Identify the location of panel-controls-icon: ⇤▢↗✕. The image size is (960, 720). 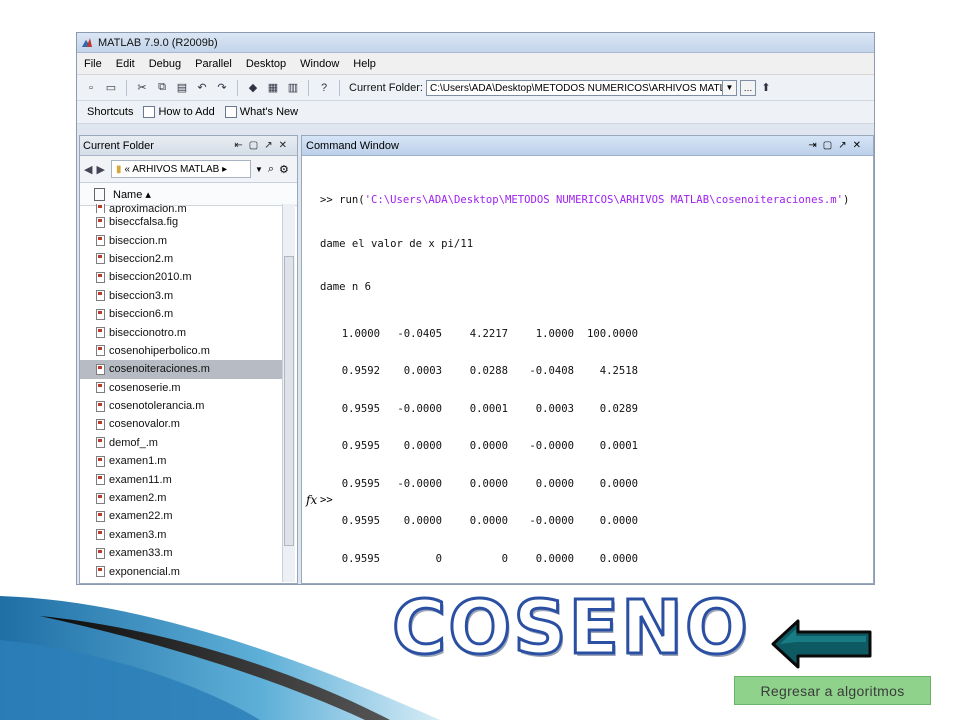
(263, 145).